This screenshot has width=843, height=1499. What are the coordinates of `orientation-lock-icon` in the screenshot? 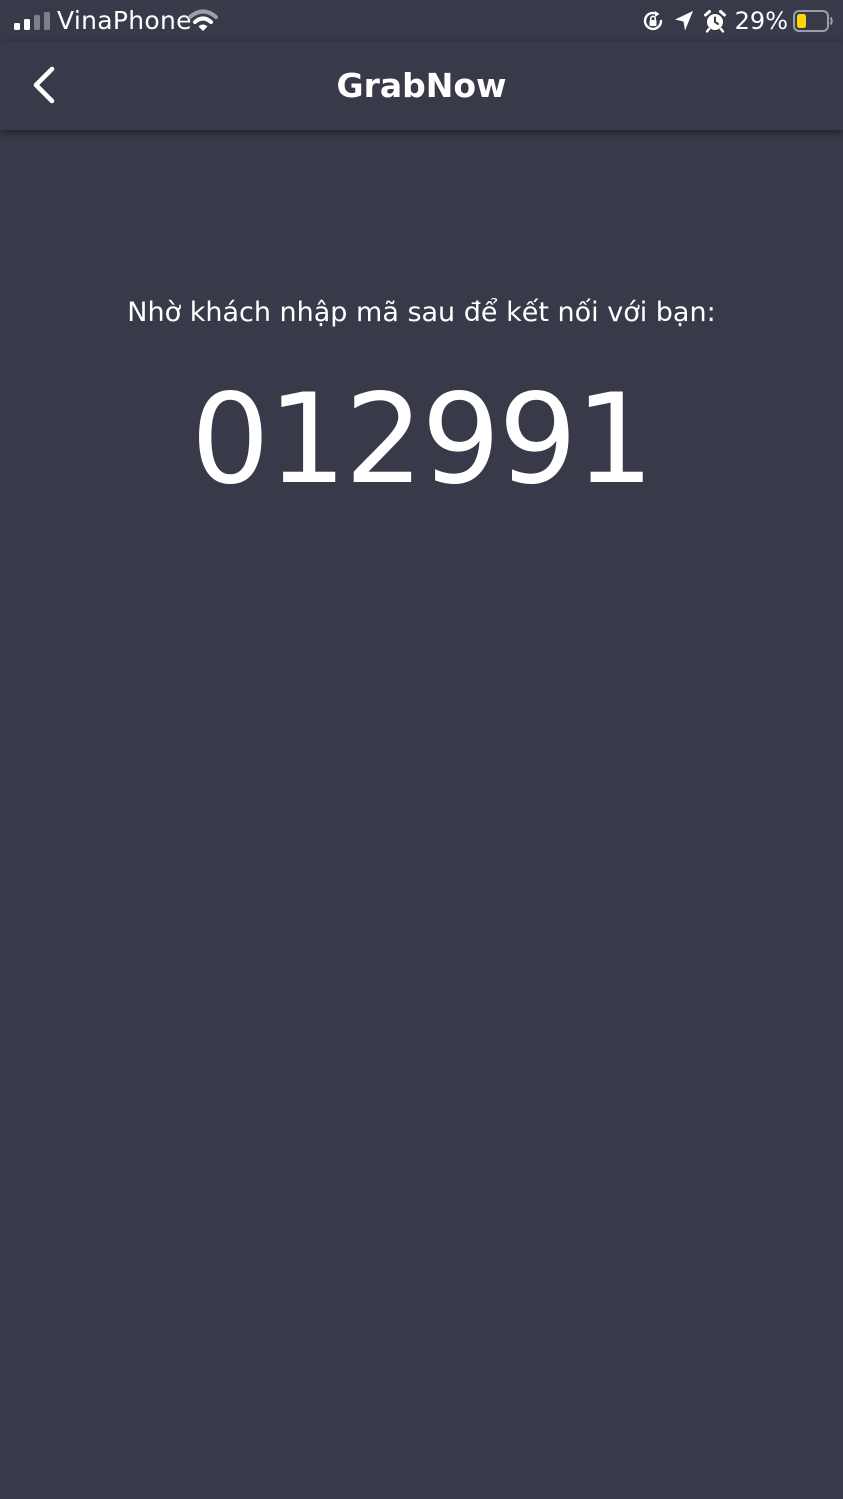 It's located at (652, 21).